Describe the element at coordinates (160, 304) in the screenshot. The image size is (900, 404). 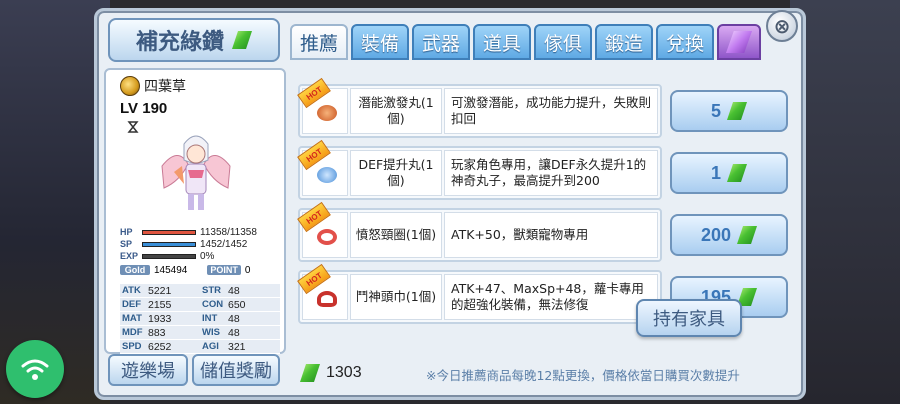
I see `stat-value: 2155` at that location.